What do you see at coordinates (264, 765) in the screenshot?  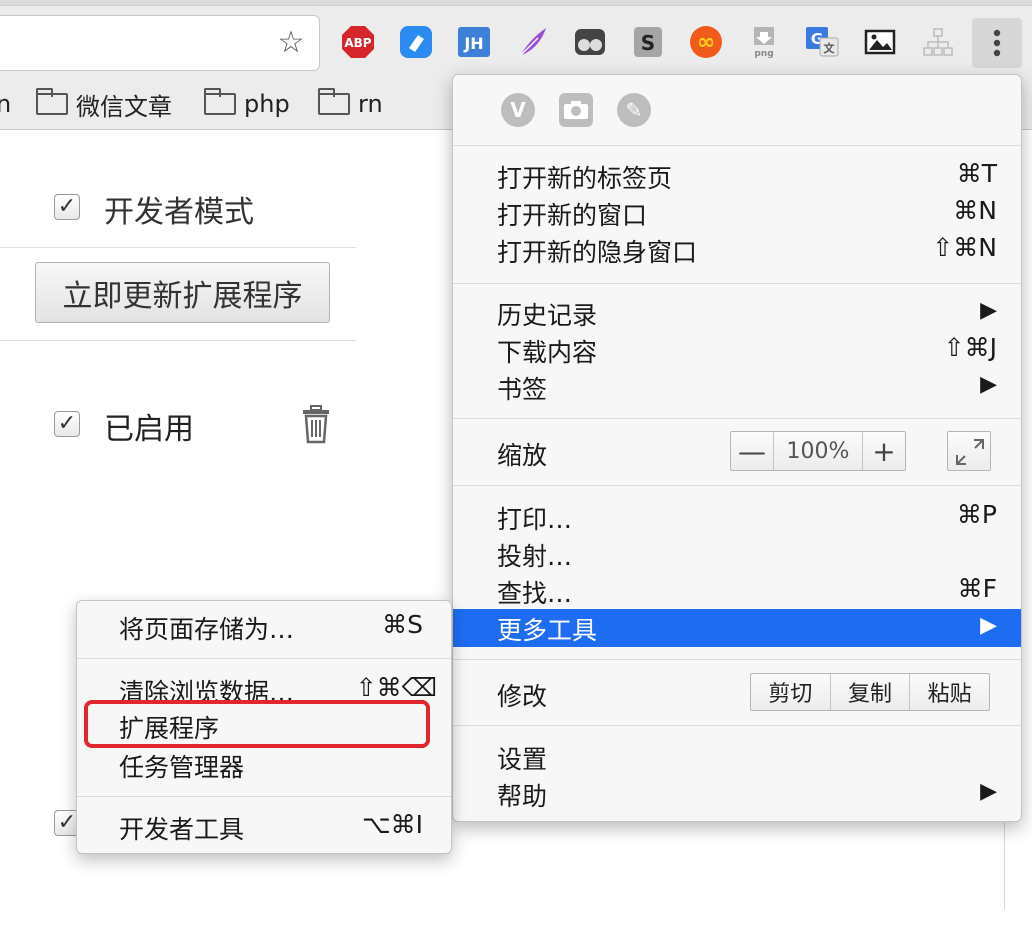 I see `submenu-item-task-manager: 任务管理器` at bounding box center [264, 765].